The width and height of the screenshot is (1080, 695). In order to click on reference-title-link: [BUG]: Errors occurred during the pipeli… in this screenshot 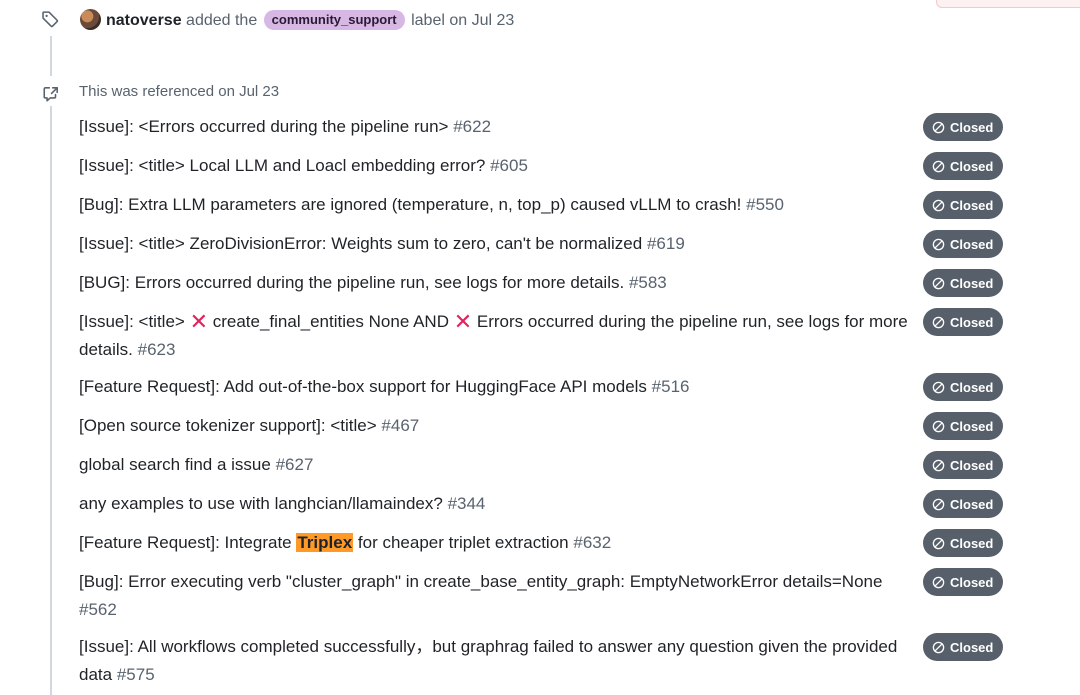, I will do `click(496, 283)`.